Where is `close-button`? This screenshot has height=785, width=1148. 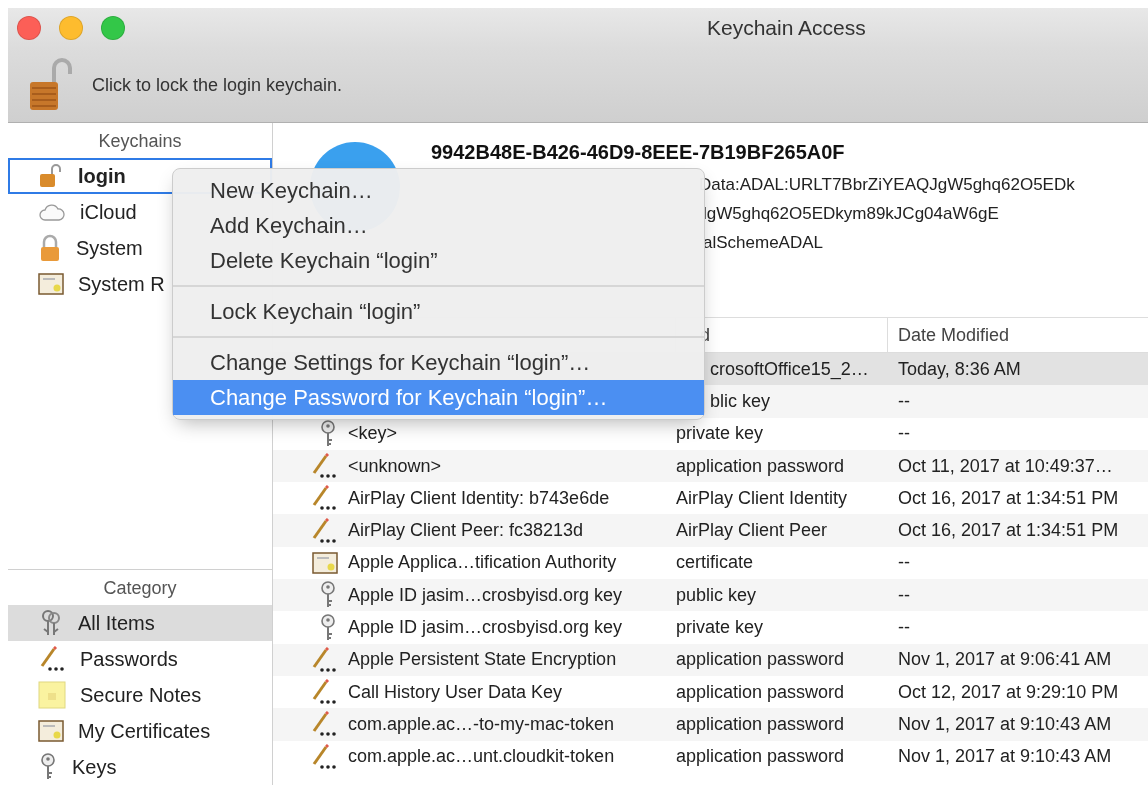
close-button is located at coordinates (29, 28).